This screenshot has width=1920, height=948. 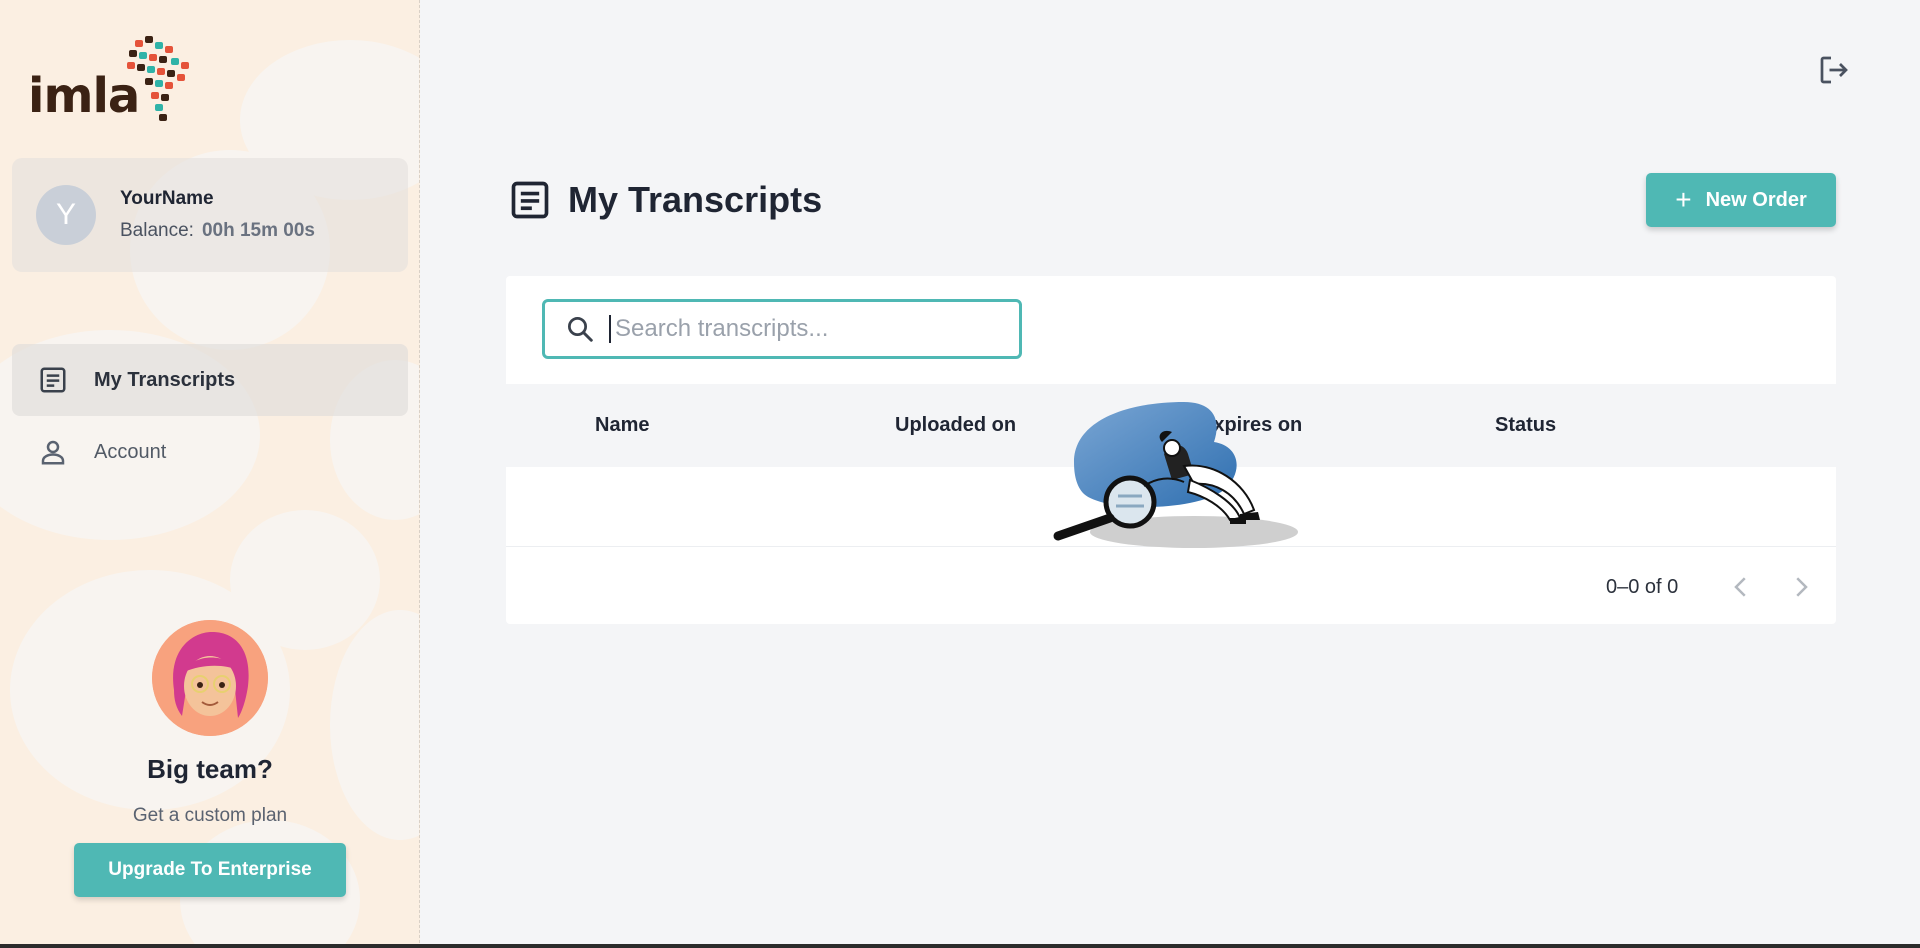 I want to click on balance-label: Balance:, so click(x=157, y=230).